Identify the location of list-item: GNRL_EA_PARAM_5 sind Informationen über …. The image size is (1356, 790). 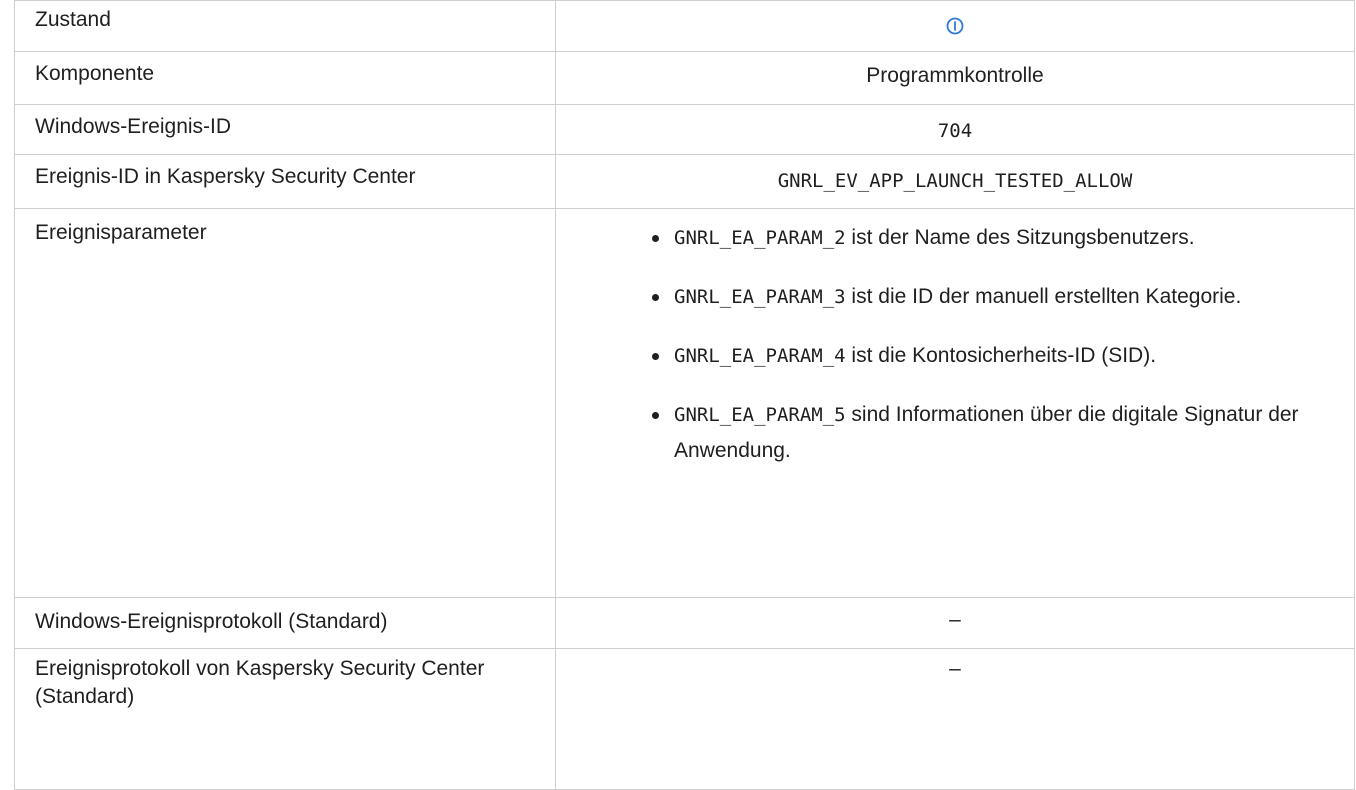
(992, 433).